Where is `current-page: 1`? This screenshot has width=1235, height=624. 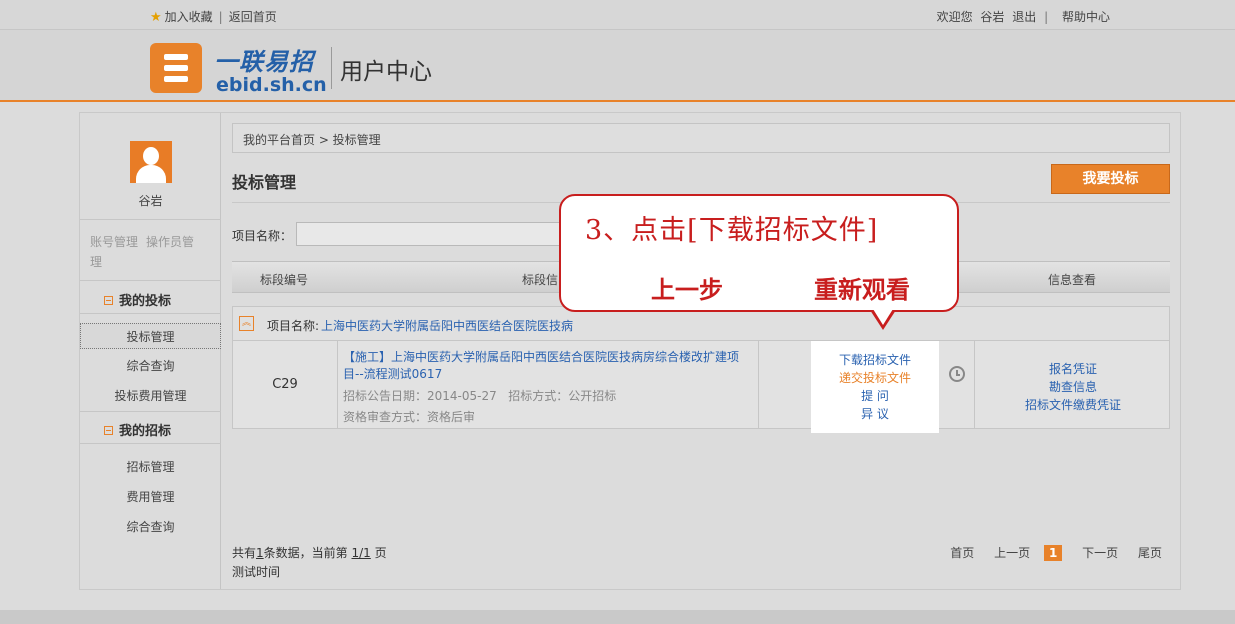 current-page: 1 is located at coordinates (1053, 553).